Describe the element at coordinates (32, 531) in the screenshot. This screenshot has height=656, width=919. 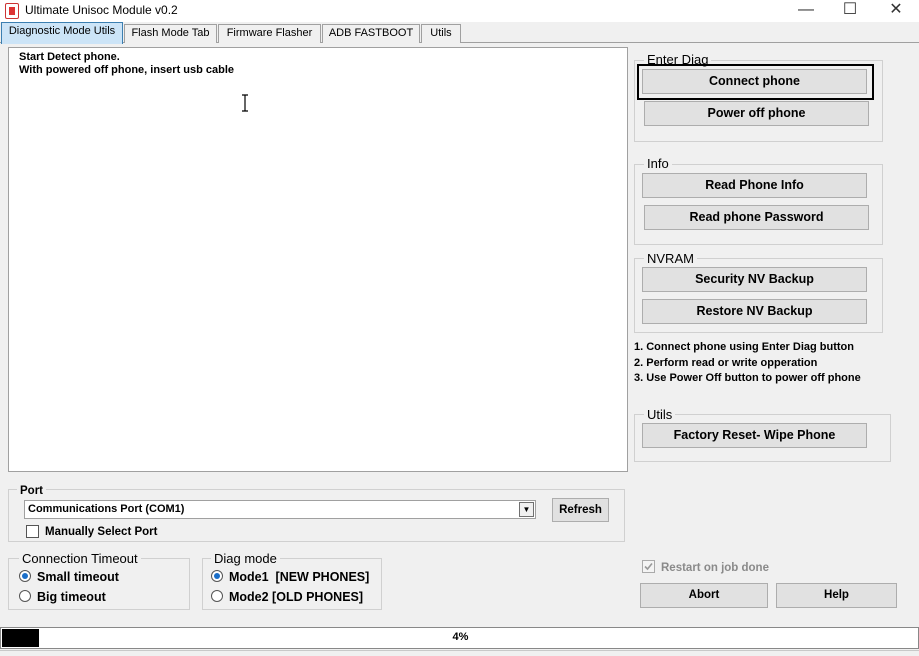
I see `manual-port-checkbox` at that location.